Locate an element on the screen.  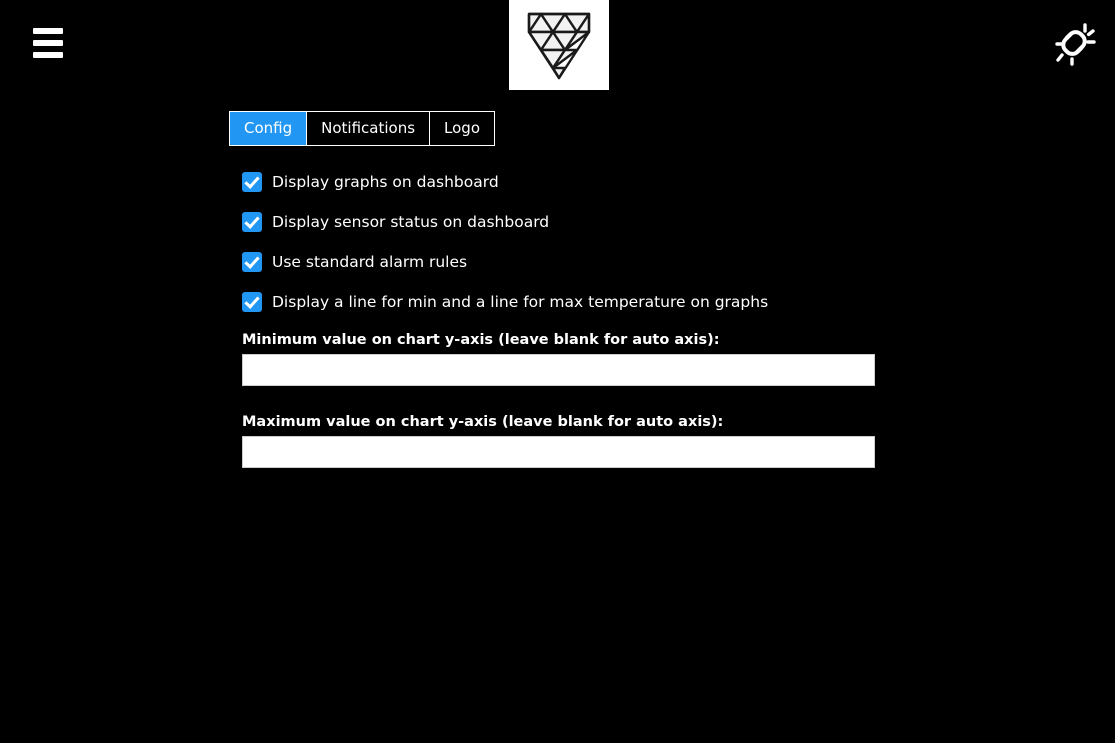
hamburger-menu-icon is located at coordinates (48, 43).